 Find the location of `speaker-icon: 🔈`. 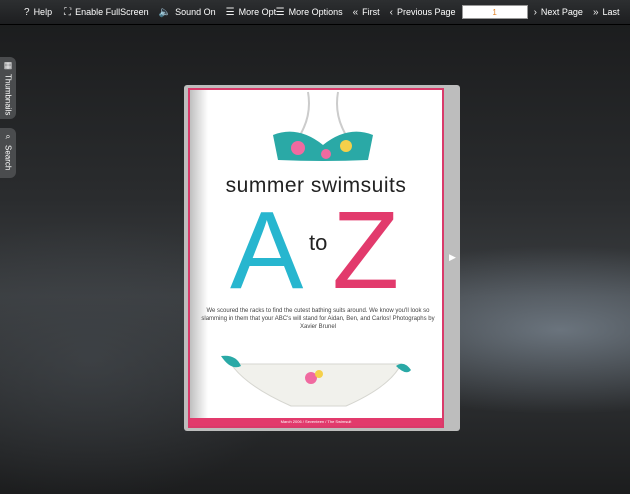

speaker-icon: 🔈 is located at coordinates (165, 12).